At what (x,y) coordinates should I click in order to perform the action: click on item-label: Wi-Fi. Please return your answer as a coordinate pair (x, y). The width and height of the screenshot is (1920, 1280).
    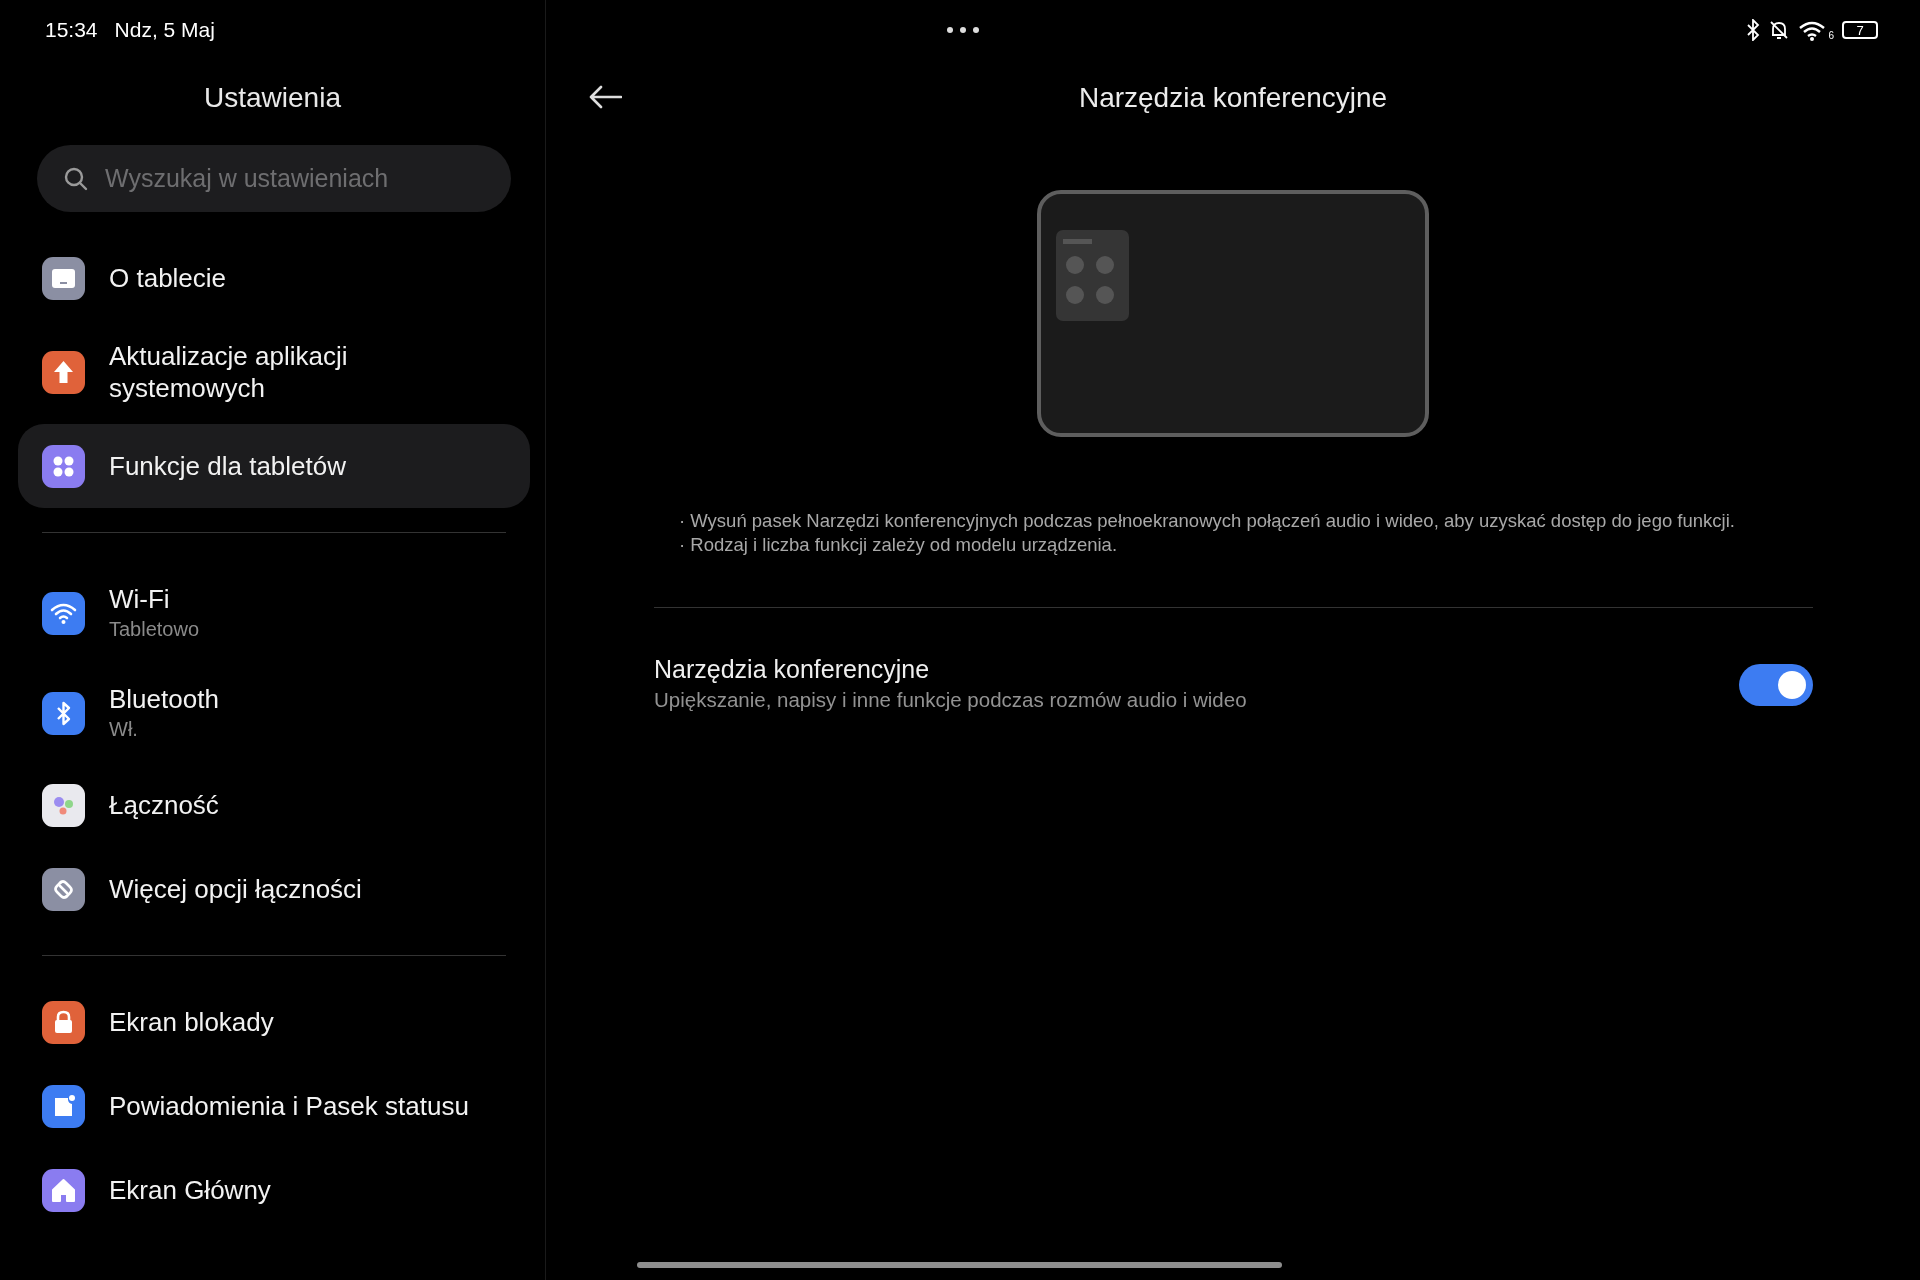
    Looking at the image, I should click on (140, 599).